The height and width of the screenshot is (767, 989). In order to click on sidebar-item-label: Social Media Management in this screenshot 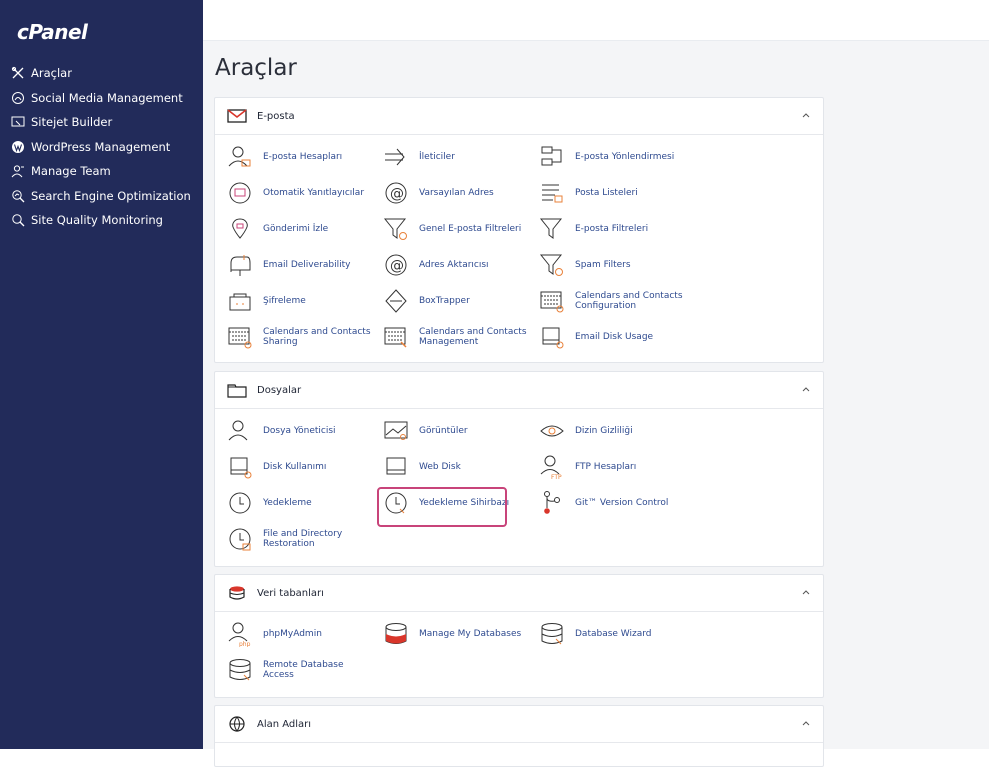, I will do `click(107, 97)`.